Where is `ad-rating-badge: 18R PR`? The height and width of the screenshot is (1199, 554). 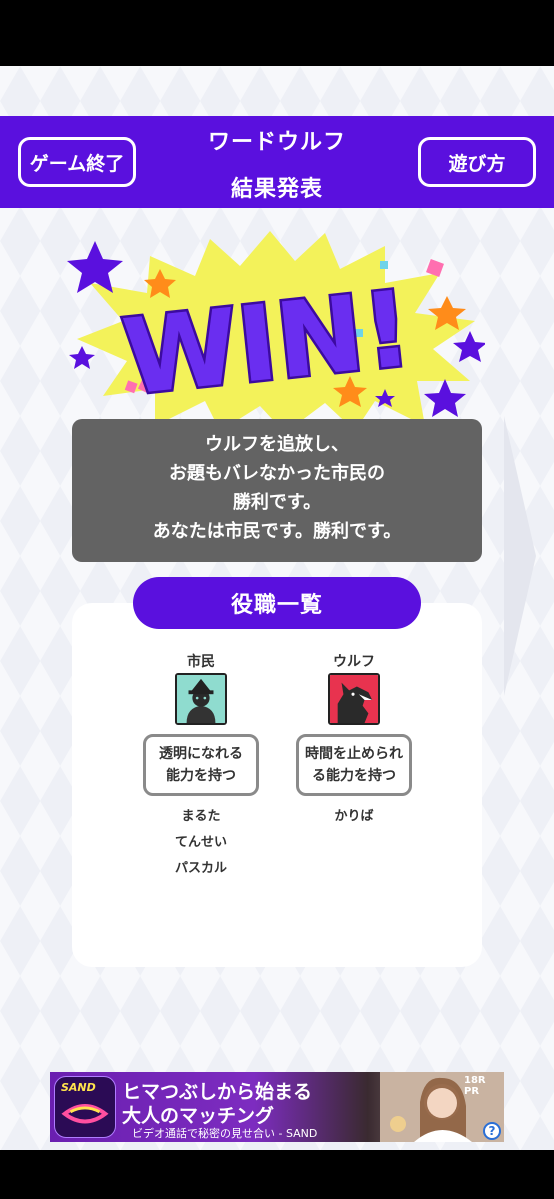
ad-rating-badge: 18R PR is located at coordinates (475, 1086).